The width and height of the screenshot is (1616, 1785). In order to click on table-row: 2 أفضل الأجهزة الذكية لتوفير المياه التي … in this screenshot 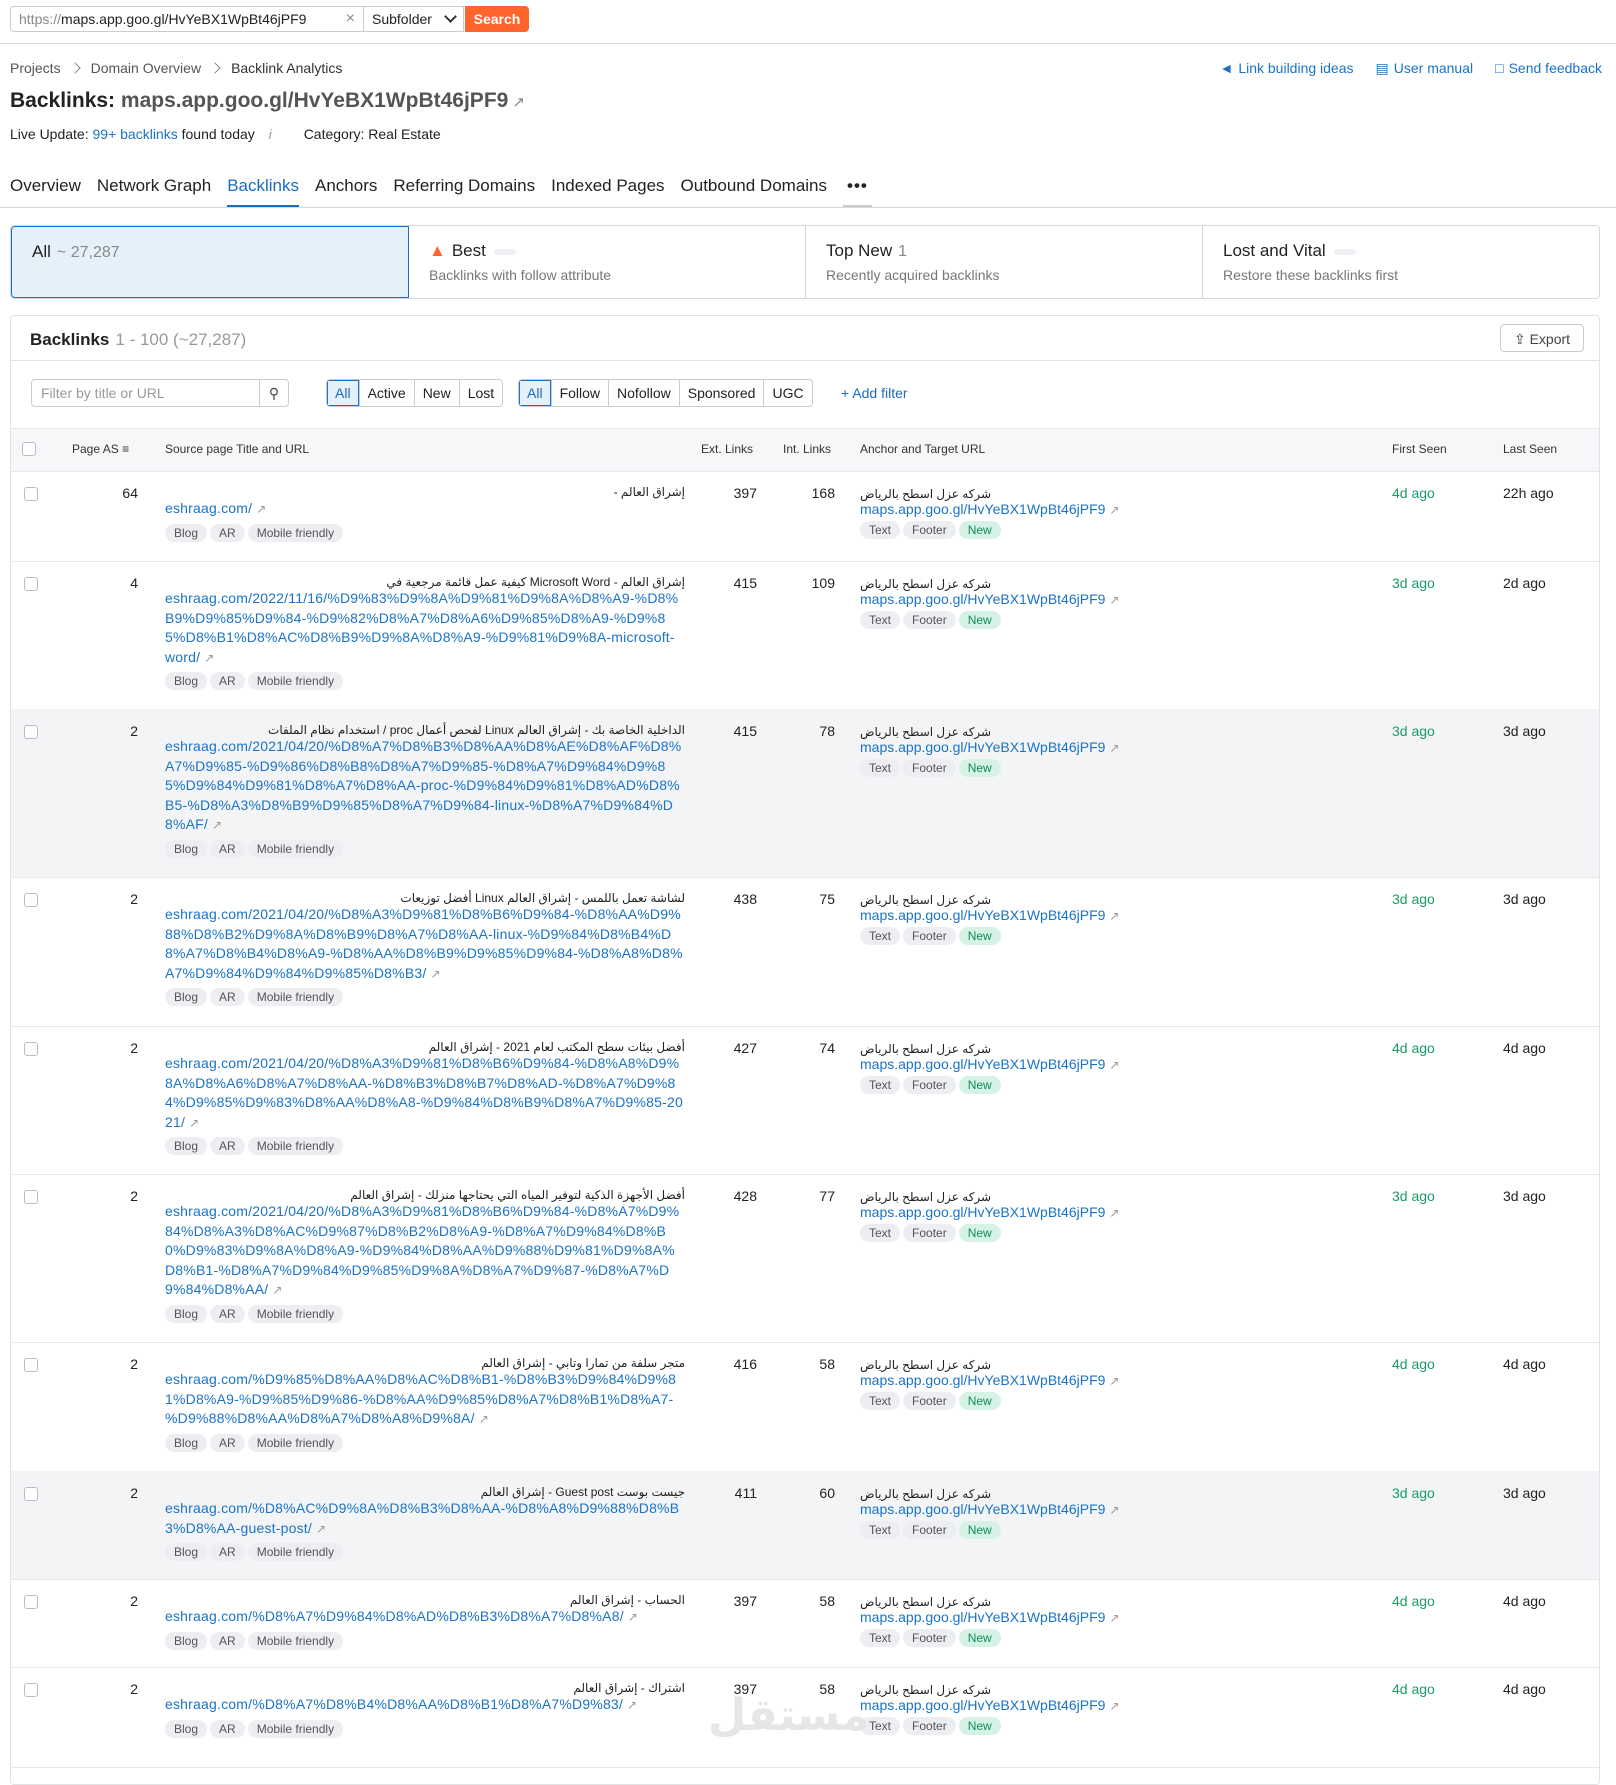, I will do `click(805, 1258)`.